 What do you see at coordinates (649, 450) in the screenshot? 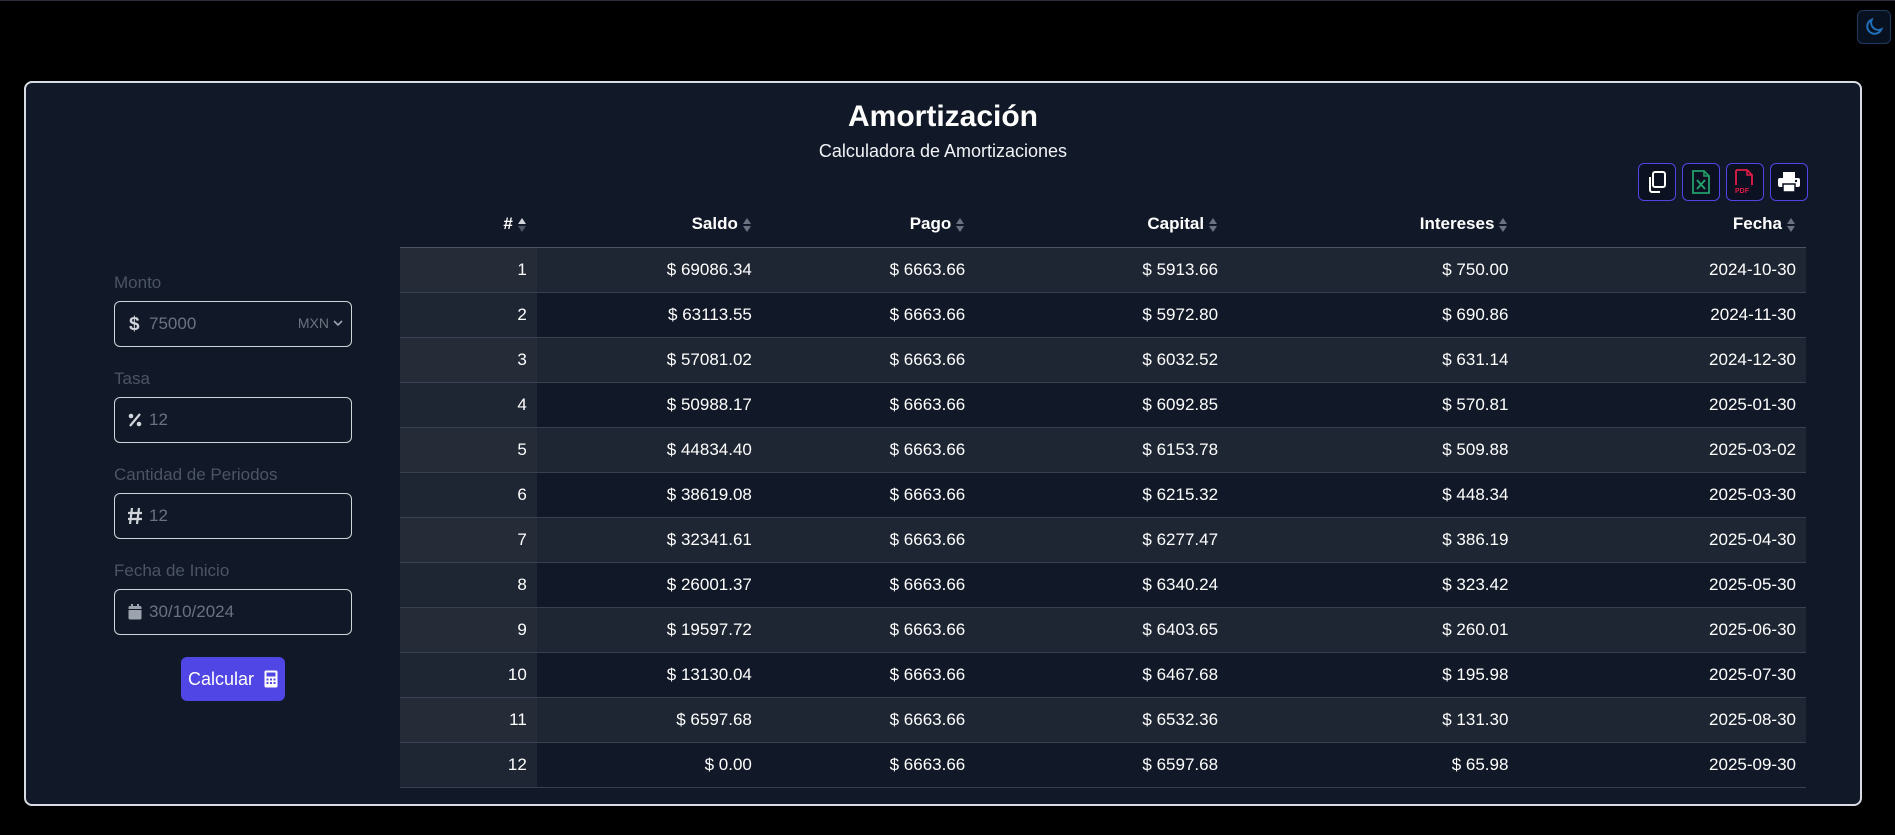
I see `table-cell: $ 44834.40` at bounding box center [649, 450].